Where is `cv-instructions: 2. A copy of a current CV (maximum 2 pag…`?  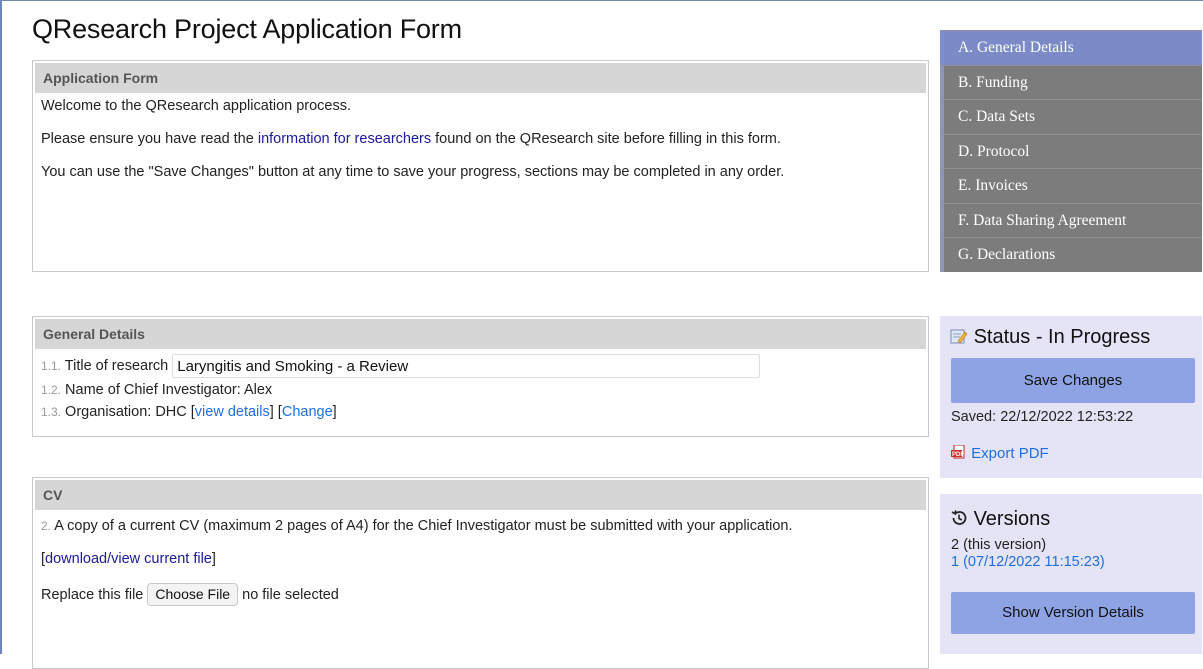 cv-instructions: 2. A copy of a current CV (maximum 2 pag… is located at coordinates (417, 526).